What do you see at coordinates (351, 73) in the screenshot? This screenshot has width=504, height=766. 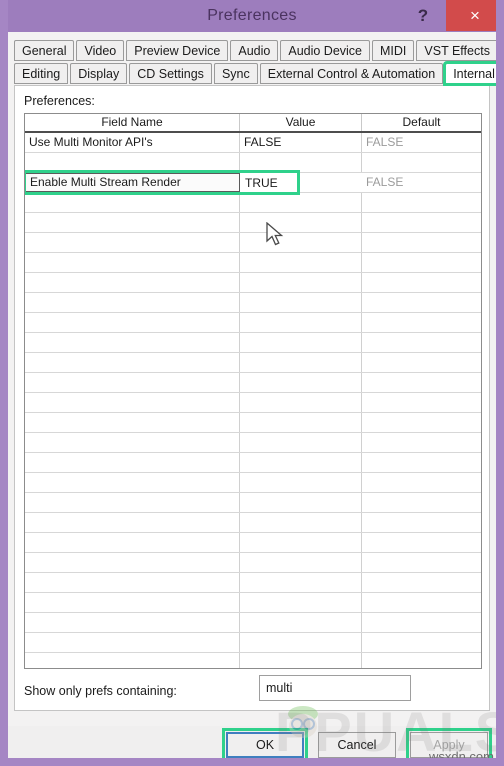 I see `tab-external-control-automation: External Control & Automation` at bounding box center [351, 73].